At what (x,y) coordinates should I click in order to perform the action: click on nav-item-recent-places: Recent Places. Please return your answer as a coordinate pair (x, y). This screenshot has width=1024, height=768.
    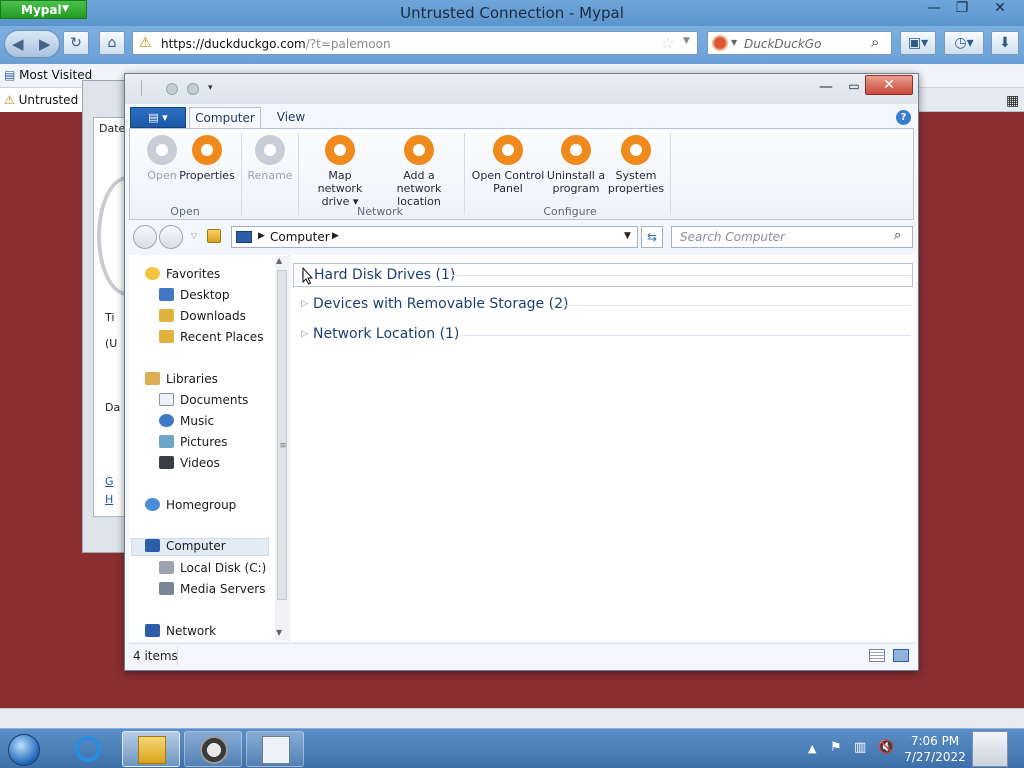
    Looking at the image, I should click on (211, 339).